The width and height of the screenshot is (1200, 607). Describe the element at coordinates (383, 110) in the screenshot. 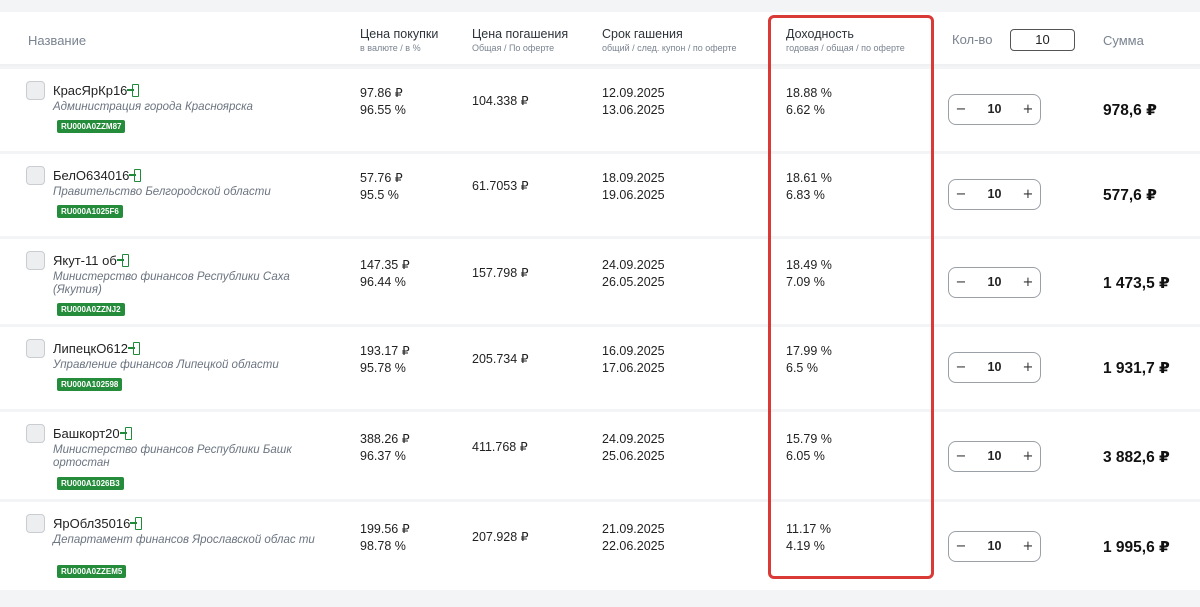

I see `buy-percent: 96.55 %` at that location.